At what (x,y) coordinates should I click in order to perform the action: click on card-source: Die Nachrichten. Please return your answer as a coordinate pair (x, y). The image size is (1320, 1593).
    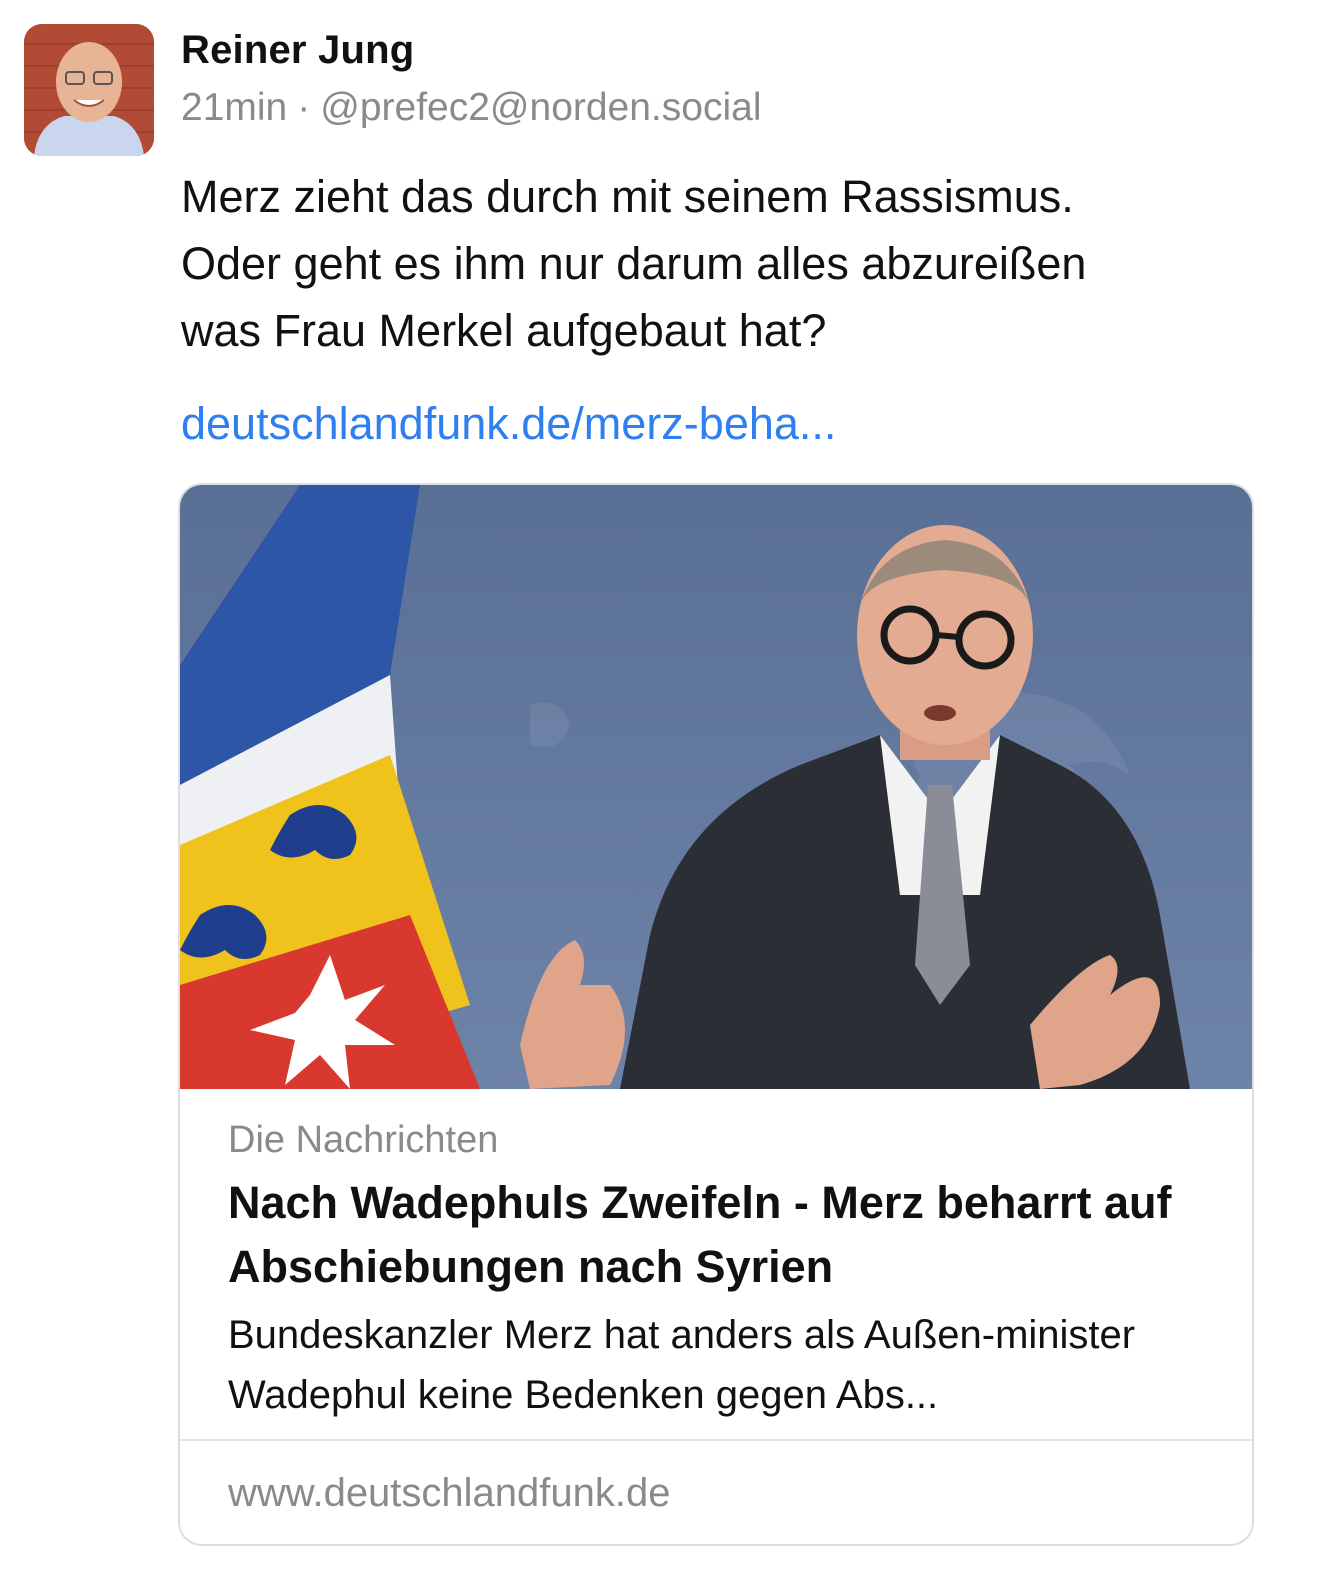
    Looking at the image, I should click on (363, 1140).